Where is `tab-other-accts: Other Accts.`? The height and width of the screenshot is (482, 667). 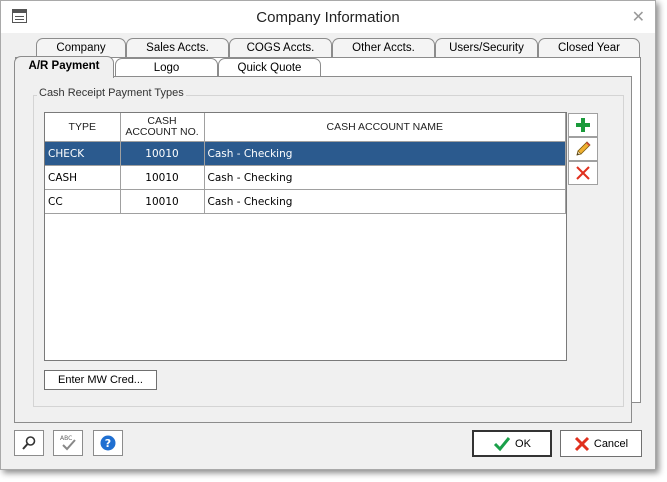
tab-other-accts: Other Accts. is located at coordinates (383, 48).